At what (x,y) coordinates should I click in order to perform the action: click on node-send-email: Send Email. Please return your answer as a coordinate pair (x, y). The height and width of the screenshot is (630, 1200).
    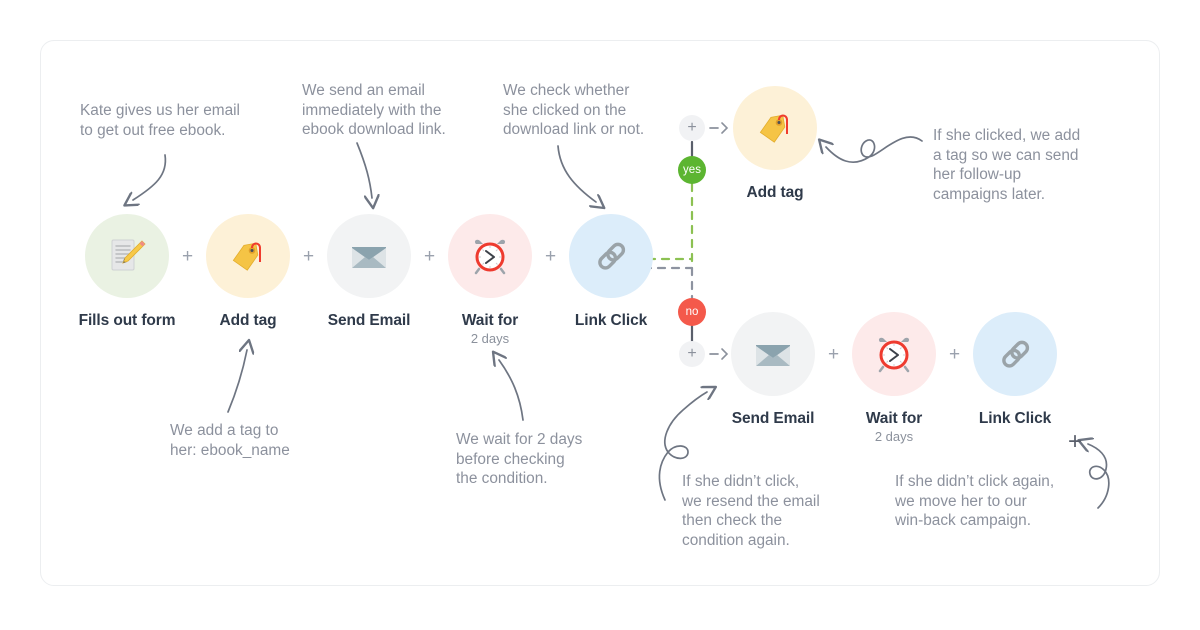
    Looking at the image, I should click on (369, 272).